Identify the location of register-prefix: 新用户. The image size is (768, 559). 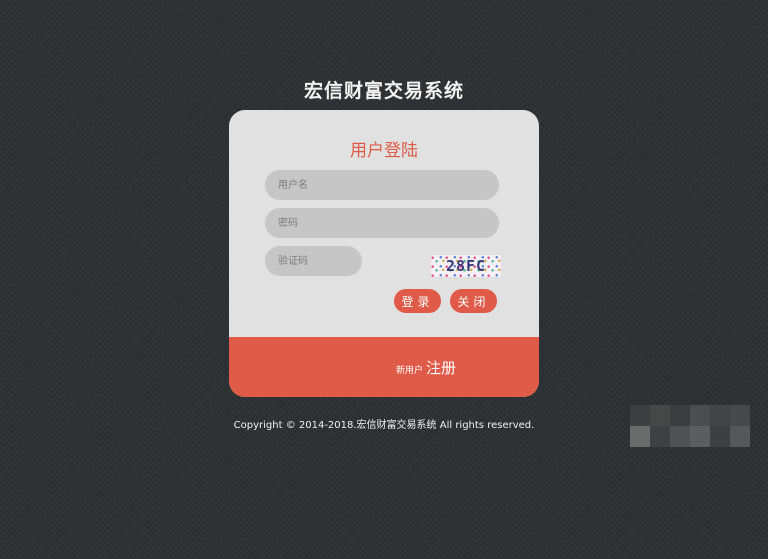
(409, 371).